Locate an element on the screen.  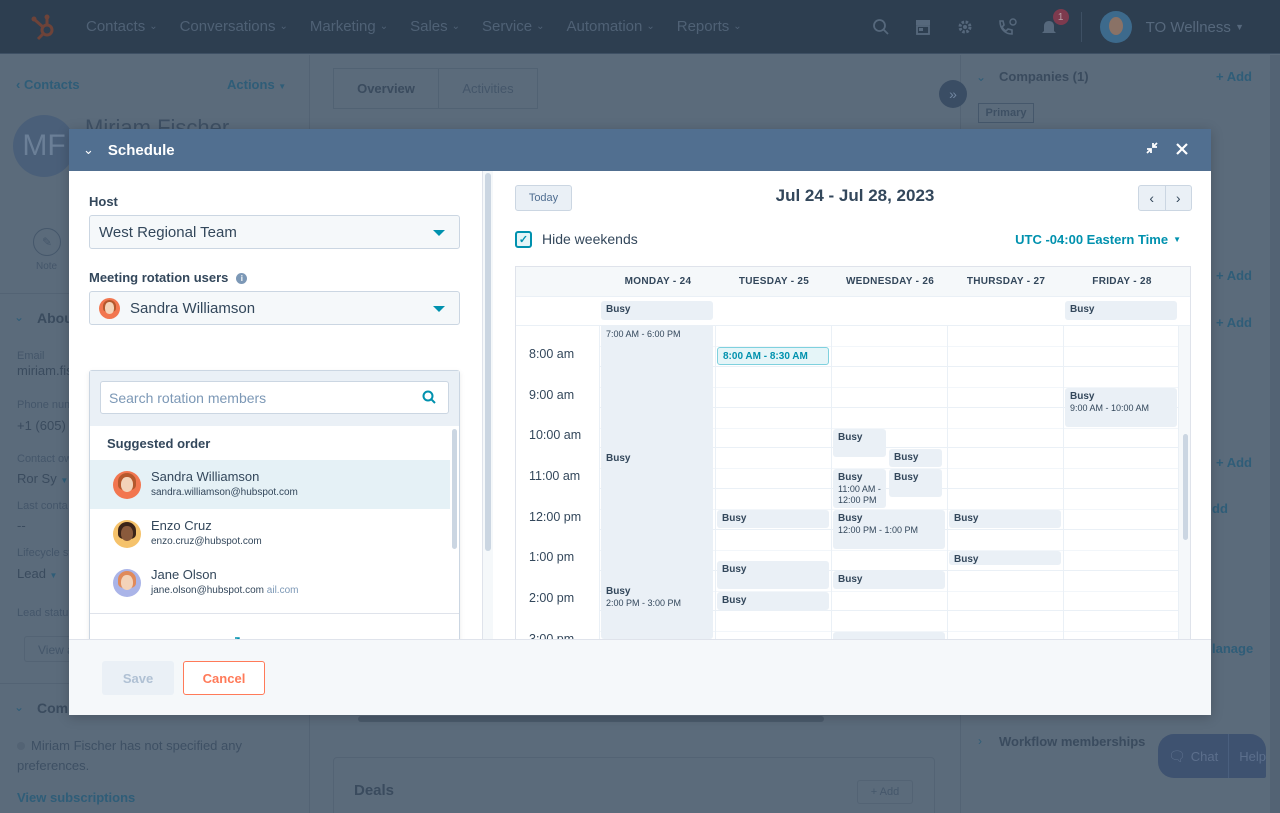
next-week-button: › is located at coordinates (1179, 198).